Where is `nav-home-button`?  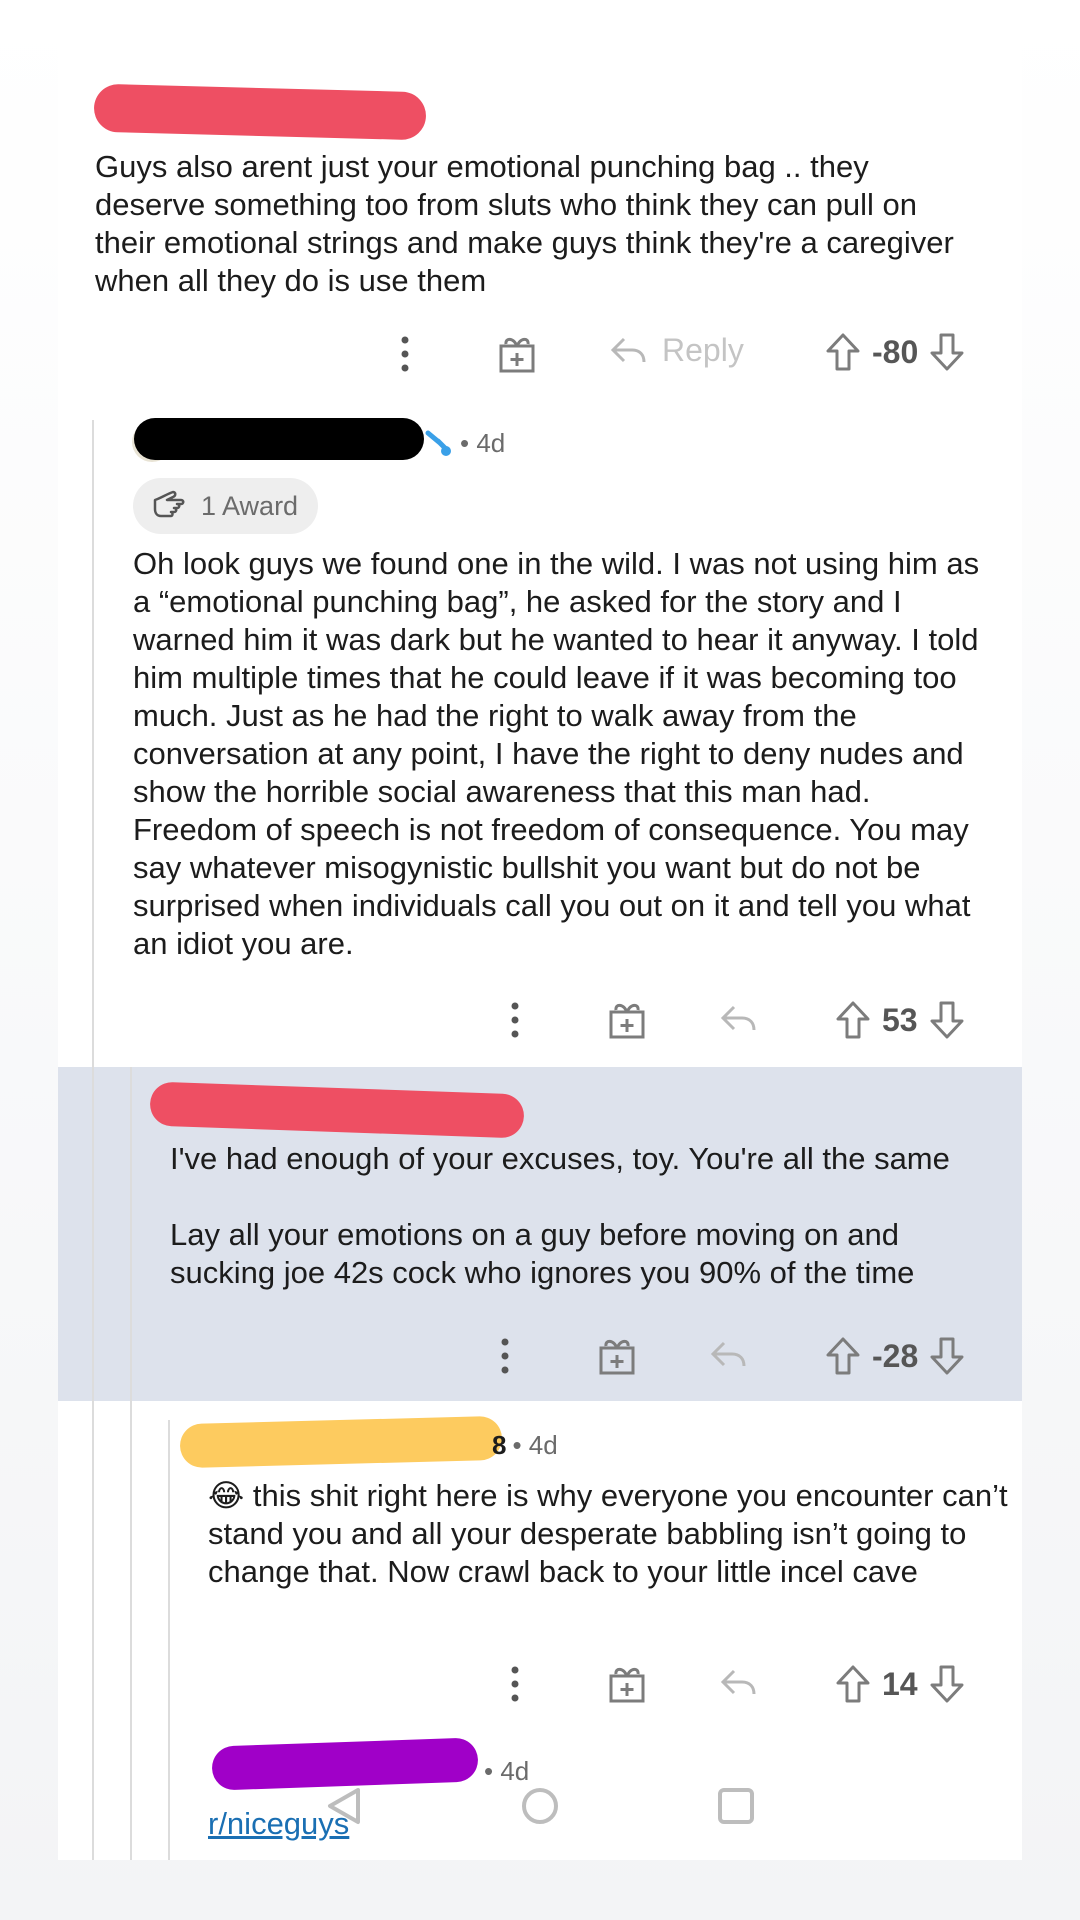 nav-home-button is located at coordinates (540, 1808).